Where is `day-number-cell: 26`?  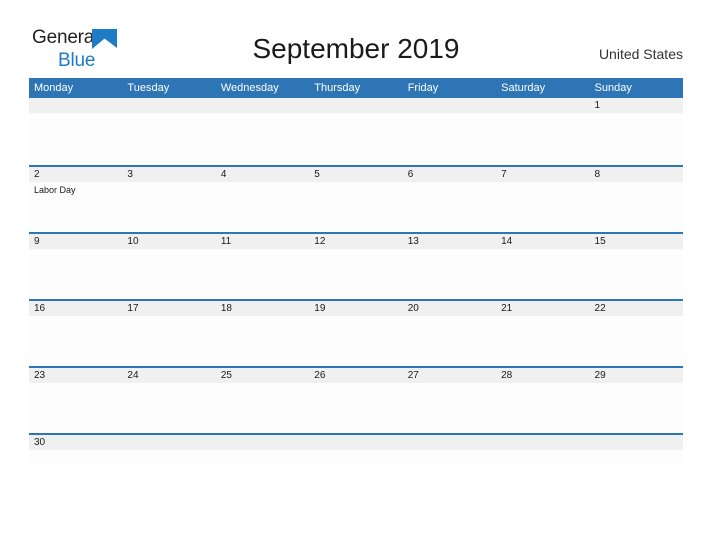 day-number-cell: 26 is located at coordinates (355, 375).